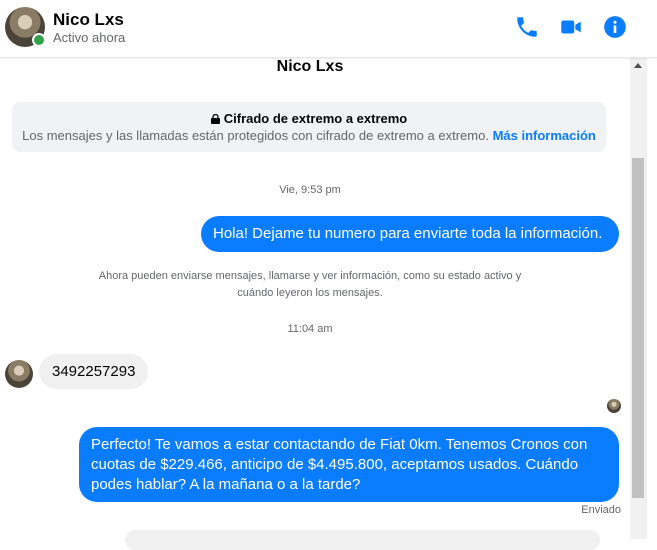 The height and width of the screenshot is (550, 657). What do you see at coordinates (362, 540) in the screenshot?
I see `partial-message` at bounding box center [362, 540].